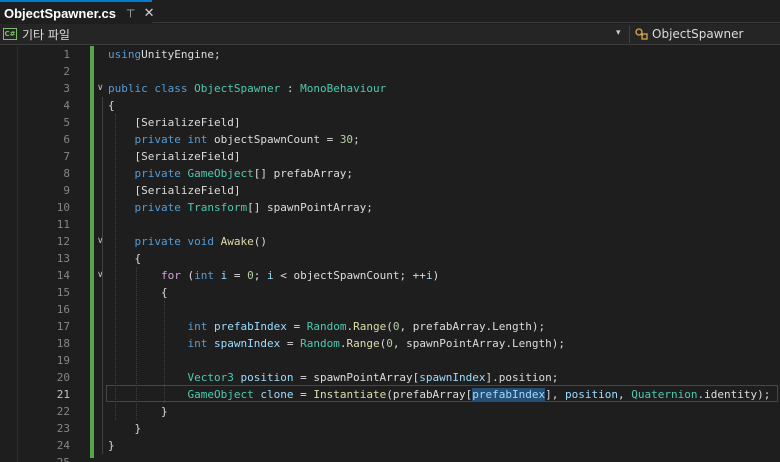 The image size is (780, 462). I want to click on code-token: UnityEngine;, so click(181, 54).